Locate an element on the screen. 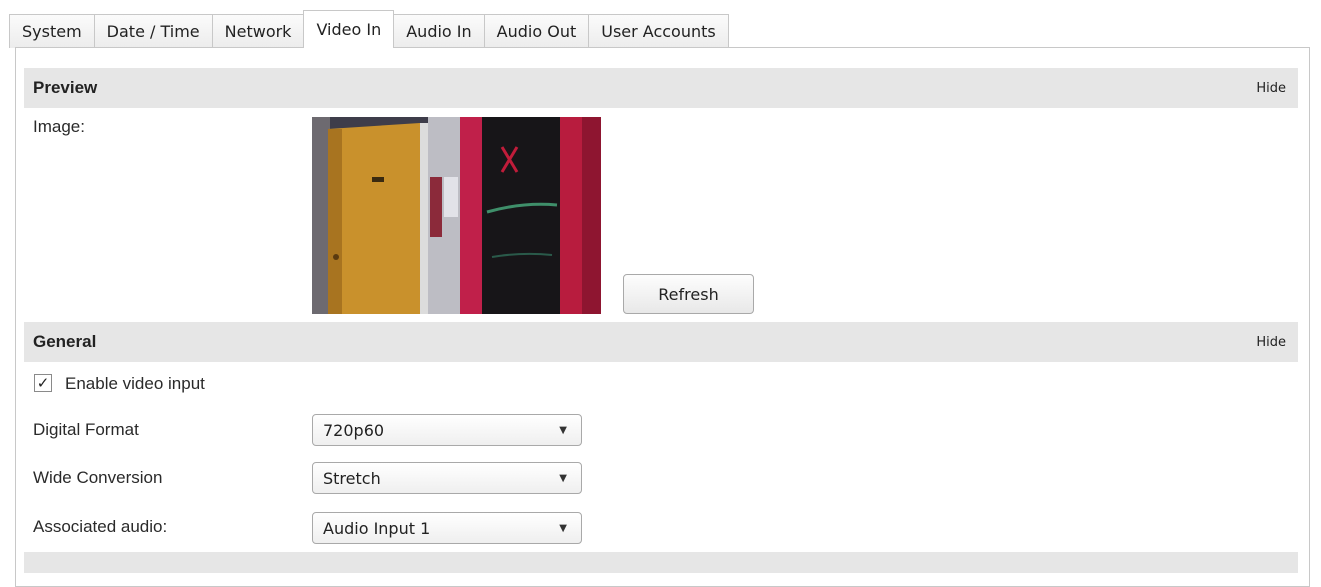  checkmark-icon: ✓ is located at coordinates (43, 383).